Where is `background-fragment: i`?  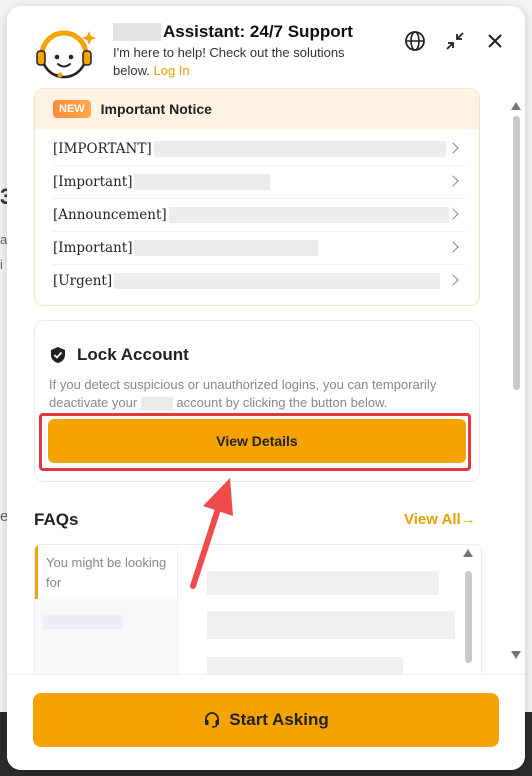 background-fragment: i is located at coordinates (1, 264).